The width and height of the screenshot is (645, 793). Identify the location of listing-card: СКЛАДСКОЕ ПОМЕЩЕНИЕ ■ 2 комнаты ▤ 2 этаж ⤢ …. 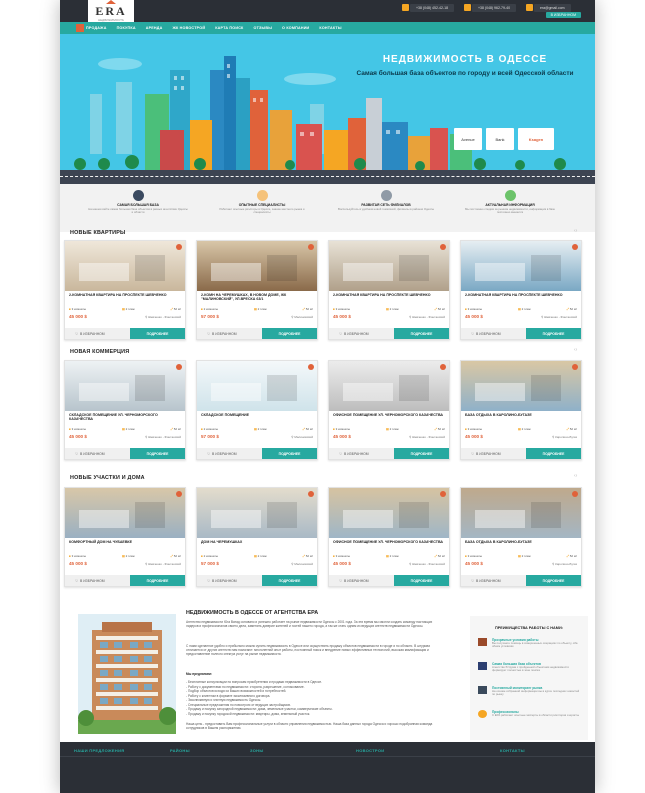
(257, 410).